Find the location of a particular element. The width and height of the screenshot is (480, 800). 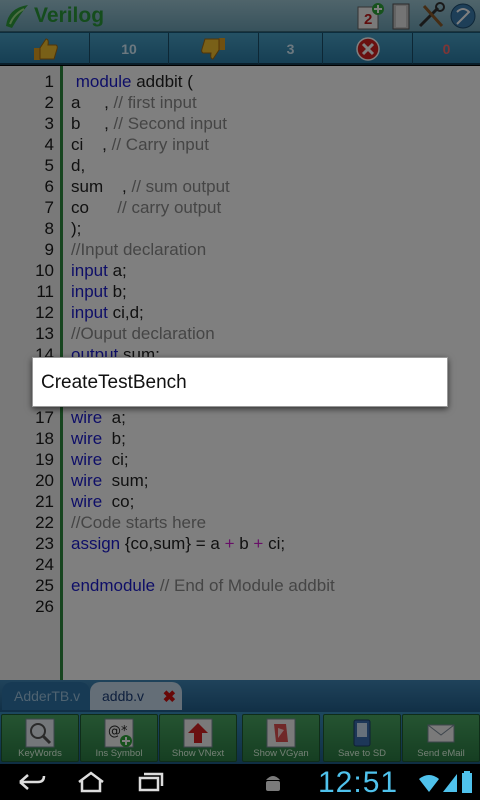

home-icon is located at coordinates (91, 782).